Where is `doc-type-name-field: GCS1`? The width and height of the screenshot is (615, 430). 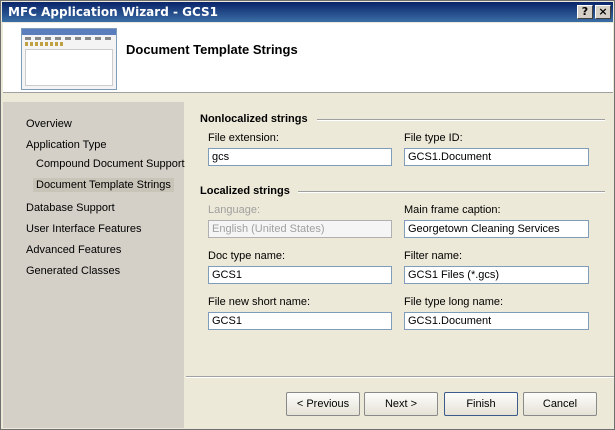 doc-type-name-field: GCS1 is located at coordinates (300, 275).